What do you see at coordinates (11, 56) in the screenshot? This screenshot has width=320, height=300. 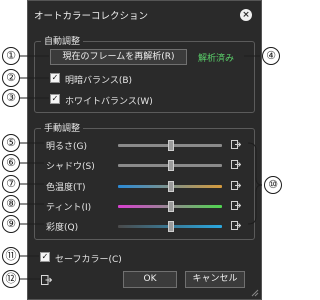 I see `callout-1: ①` at bounding box center [11, 56].